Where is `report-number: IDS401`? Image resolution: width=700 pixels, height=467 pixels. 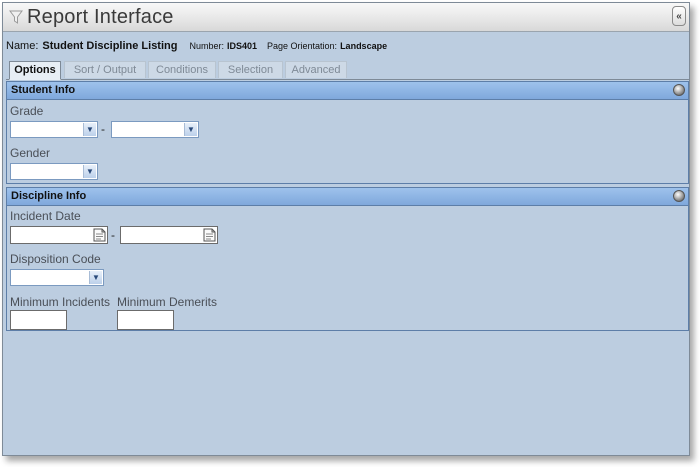
report-number: IDS401 is located at coordinates (242, 46).